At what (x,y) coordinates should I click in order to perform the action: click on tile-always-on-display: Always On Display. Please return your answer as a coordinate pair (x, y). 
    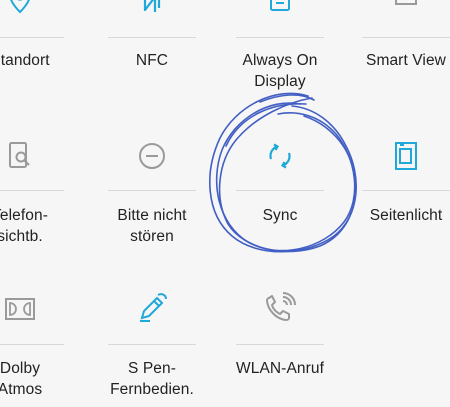
    Looking at the image, I should click on (280, 60).